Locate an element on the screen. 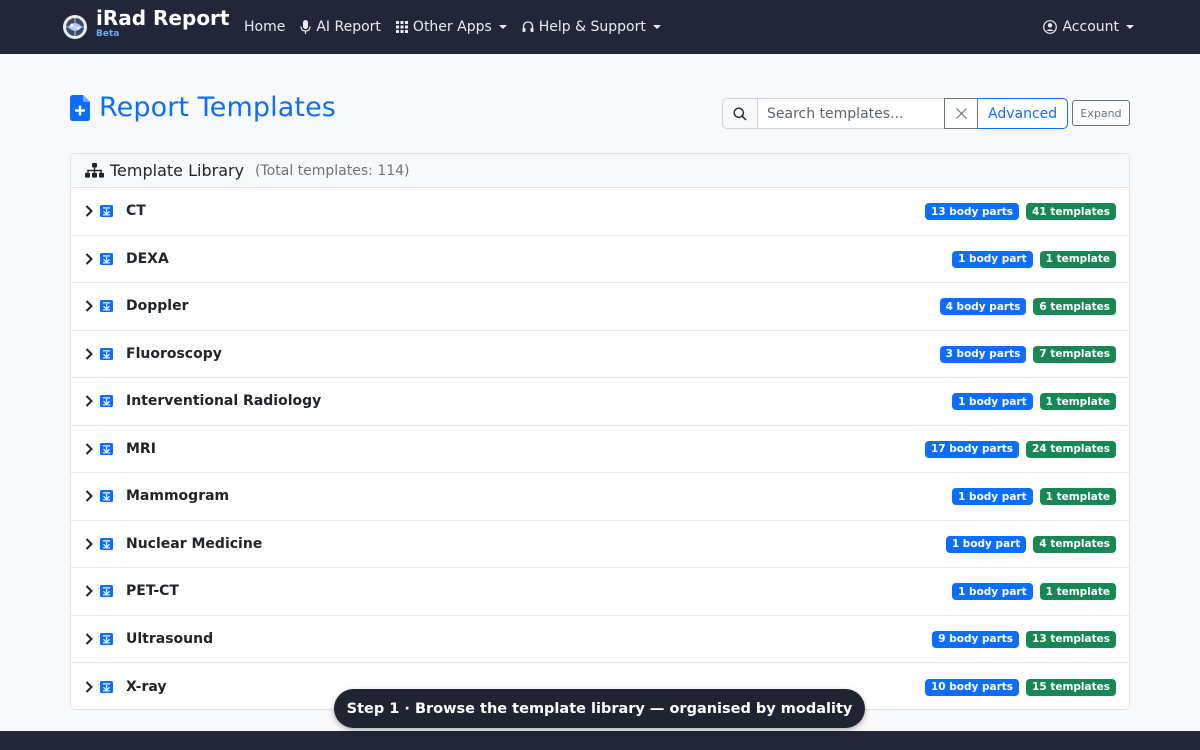  modality-row: Doppler 4 body parts 6 templates is located at coordinates (600, 307).